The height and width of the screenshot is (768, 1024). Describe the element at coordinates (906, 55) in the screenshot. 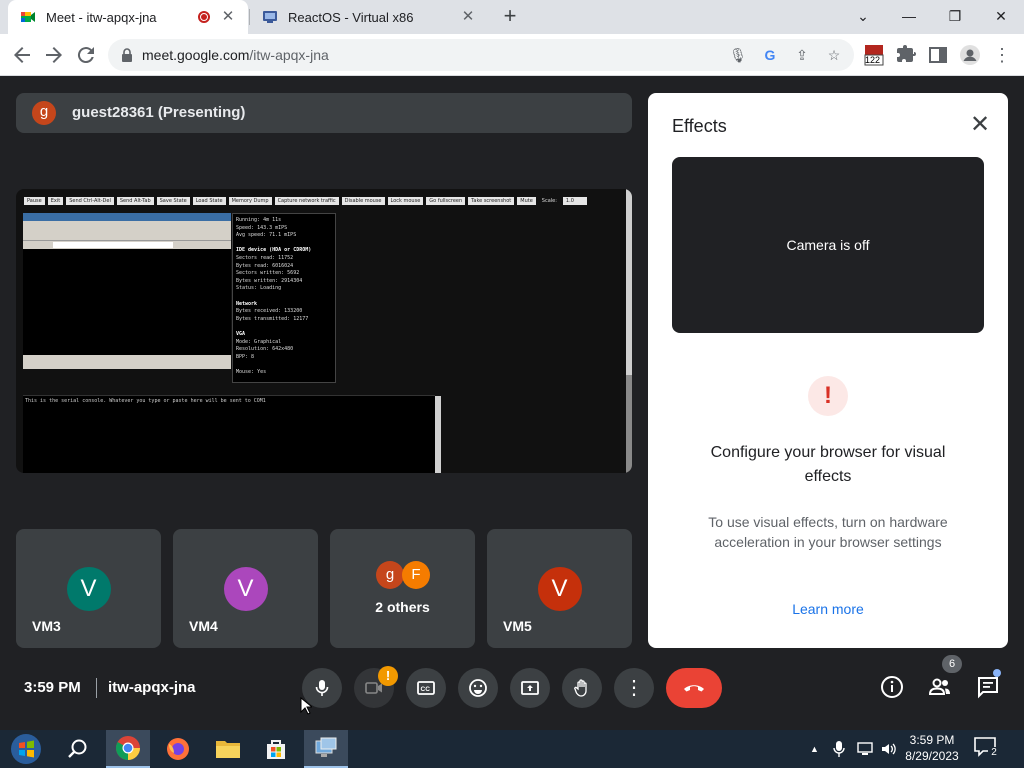

I see `extensions-puzzle-icon` at that location.